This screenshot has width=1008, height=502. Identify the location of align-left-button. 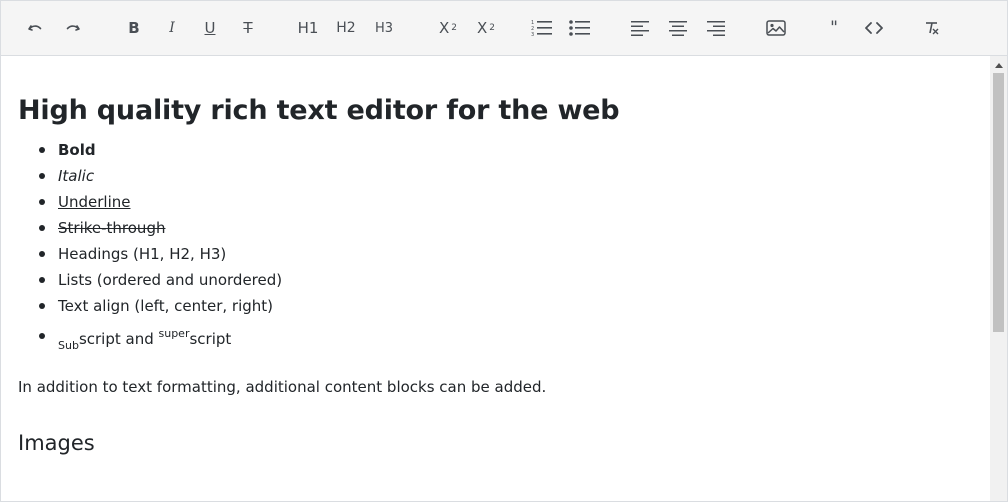
(640, 28).